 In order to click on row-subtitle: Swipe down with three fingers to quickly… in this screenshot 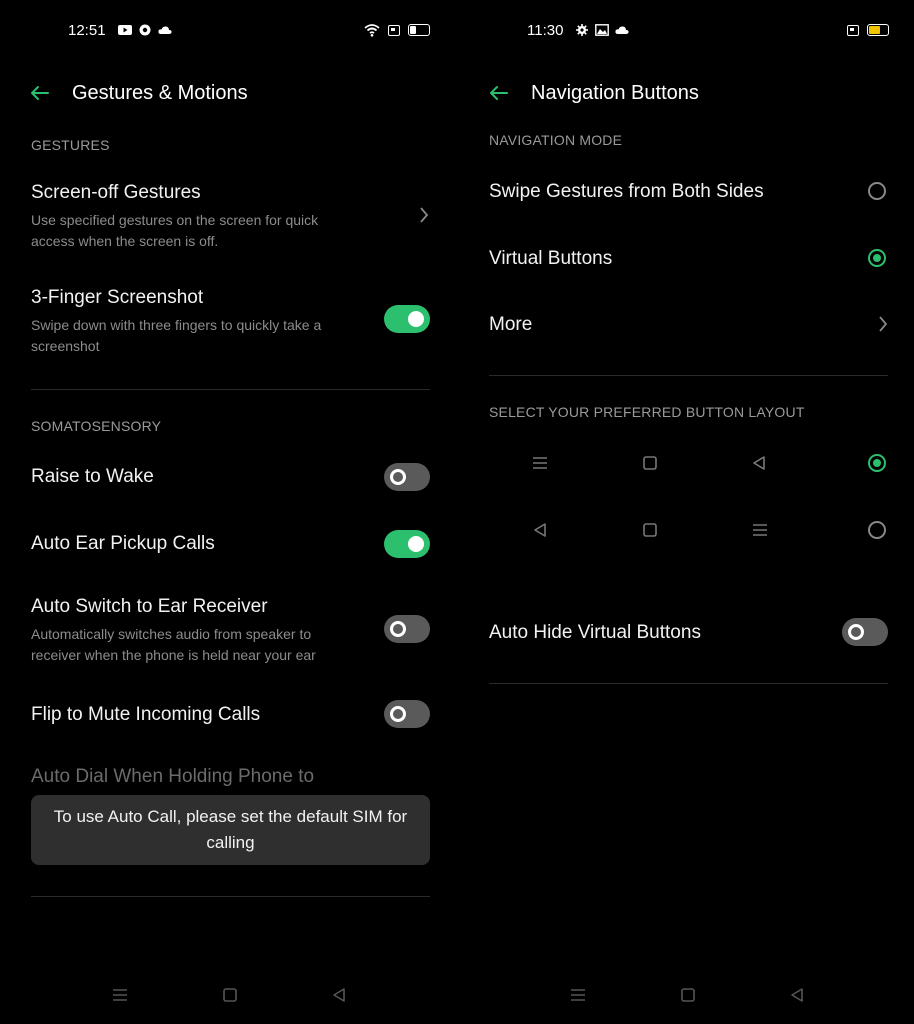, I will do `click(176, 335)`.